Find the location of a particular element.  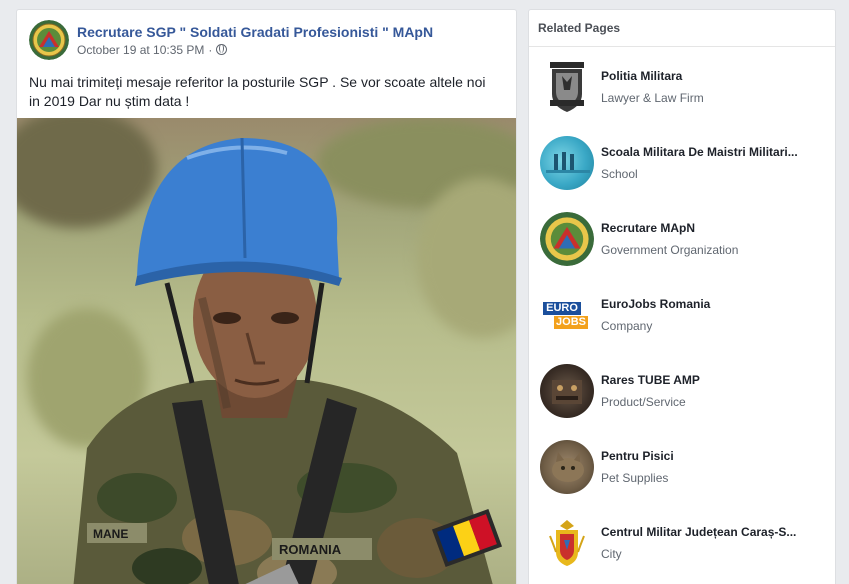

related-page-item: Pentru Pisici Pet Supplies is located at coordinates (682, 467).